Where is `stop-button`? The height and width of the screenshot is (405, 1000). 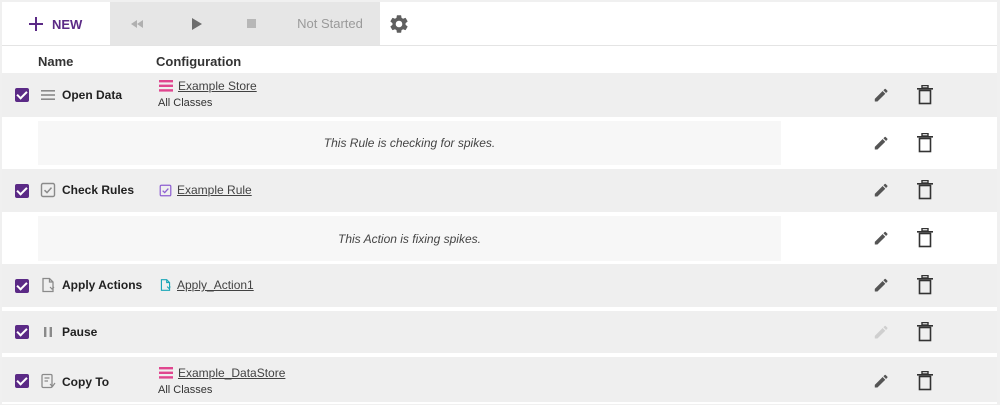
stop-button is located at coordinates (251, 23).